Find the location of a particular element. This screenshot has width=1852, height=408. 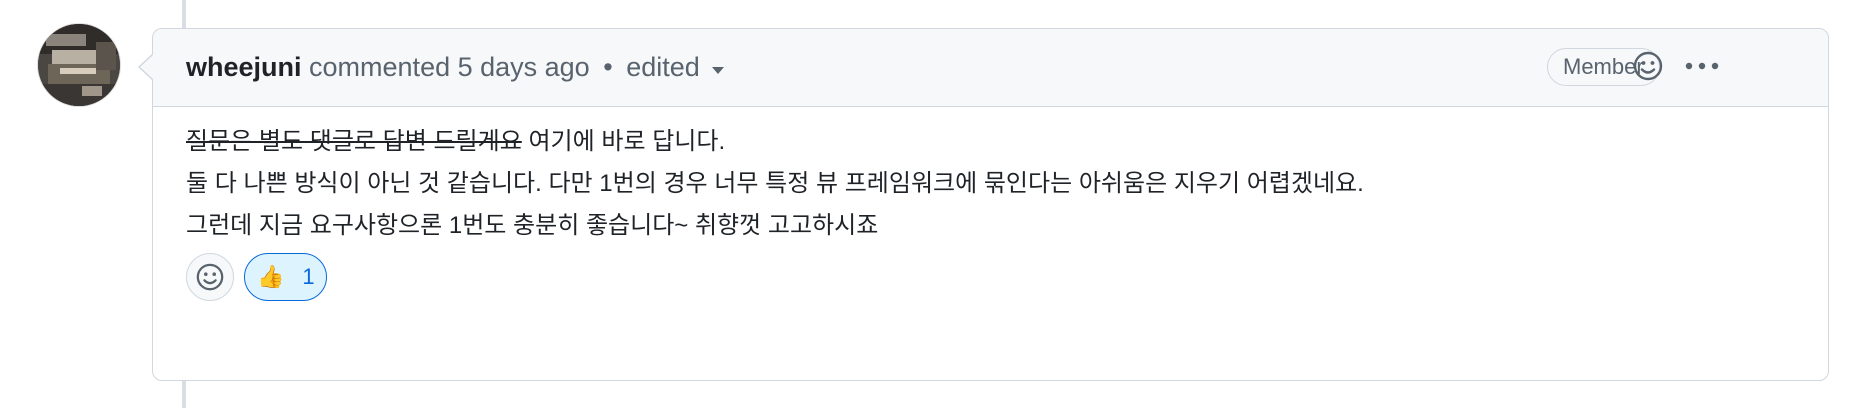

strikethrough-text: 질문은 별도 댓글로 답변 드릴게요 is located at coordinates (354, 141).